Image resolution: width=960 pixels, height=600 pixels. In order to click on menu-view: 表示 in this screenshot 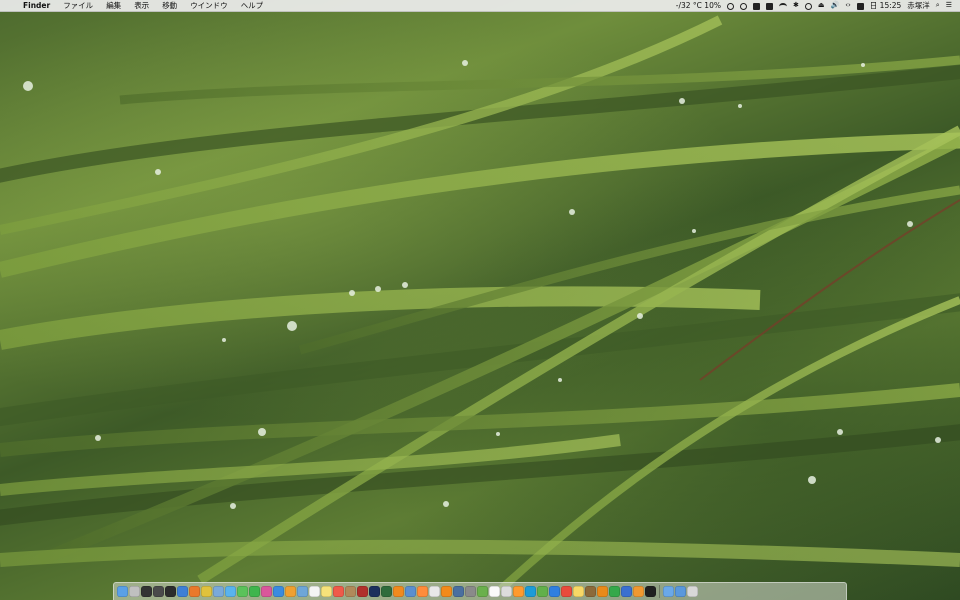, I will do `click(141, 5)`.